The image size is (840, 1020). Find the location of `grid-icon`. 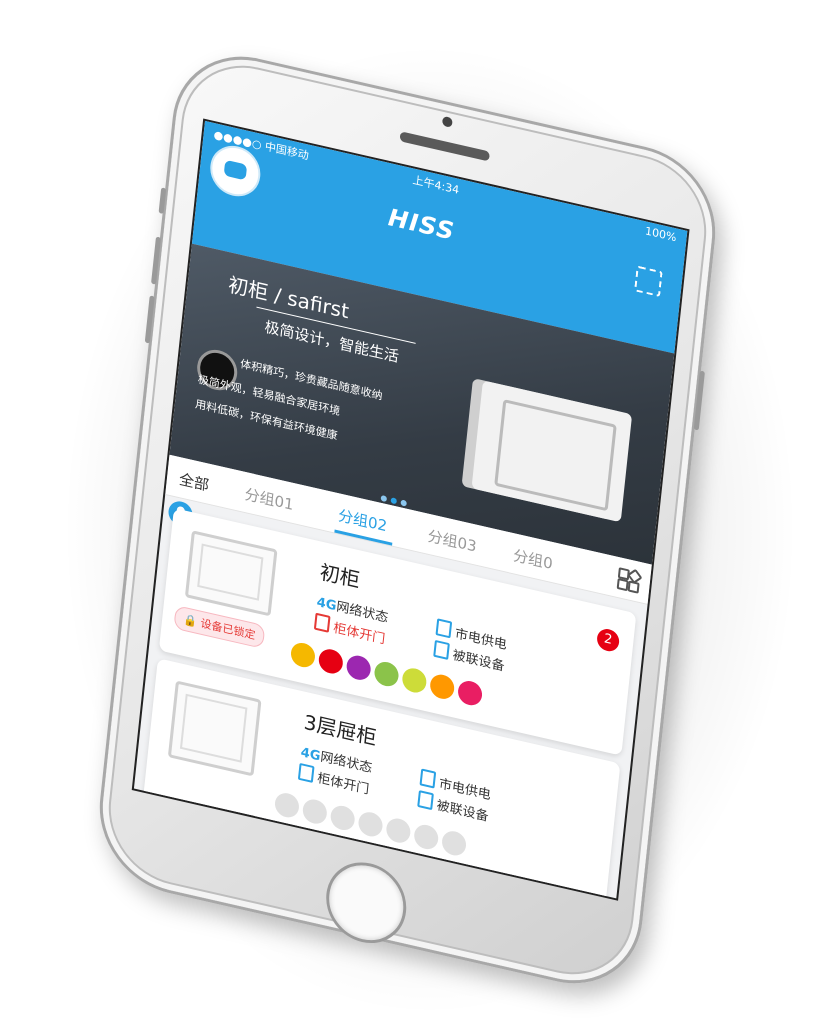

grid-icon is located at coordinates (629, 580).